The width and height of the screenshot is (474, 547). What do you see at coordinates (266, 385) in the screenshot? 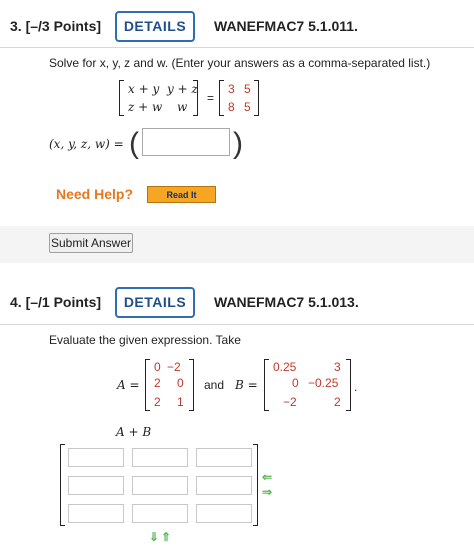
I see `q4-B-bracket-l` at bounding box center [266, 385].